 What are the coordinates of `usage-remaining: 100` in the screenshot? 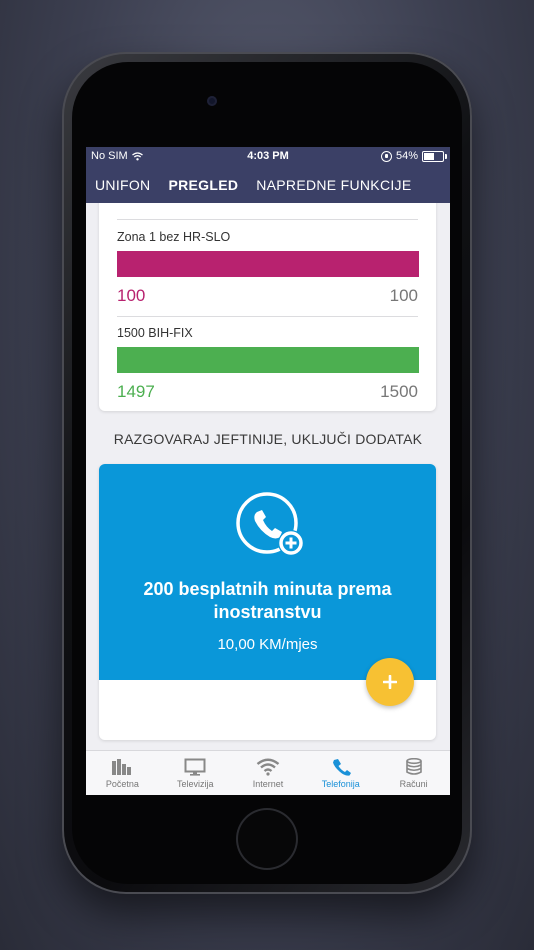 It's located at (131, 295).